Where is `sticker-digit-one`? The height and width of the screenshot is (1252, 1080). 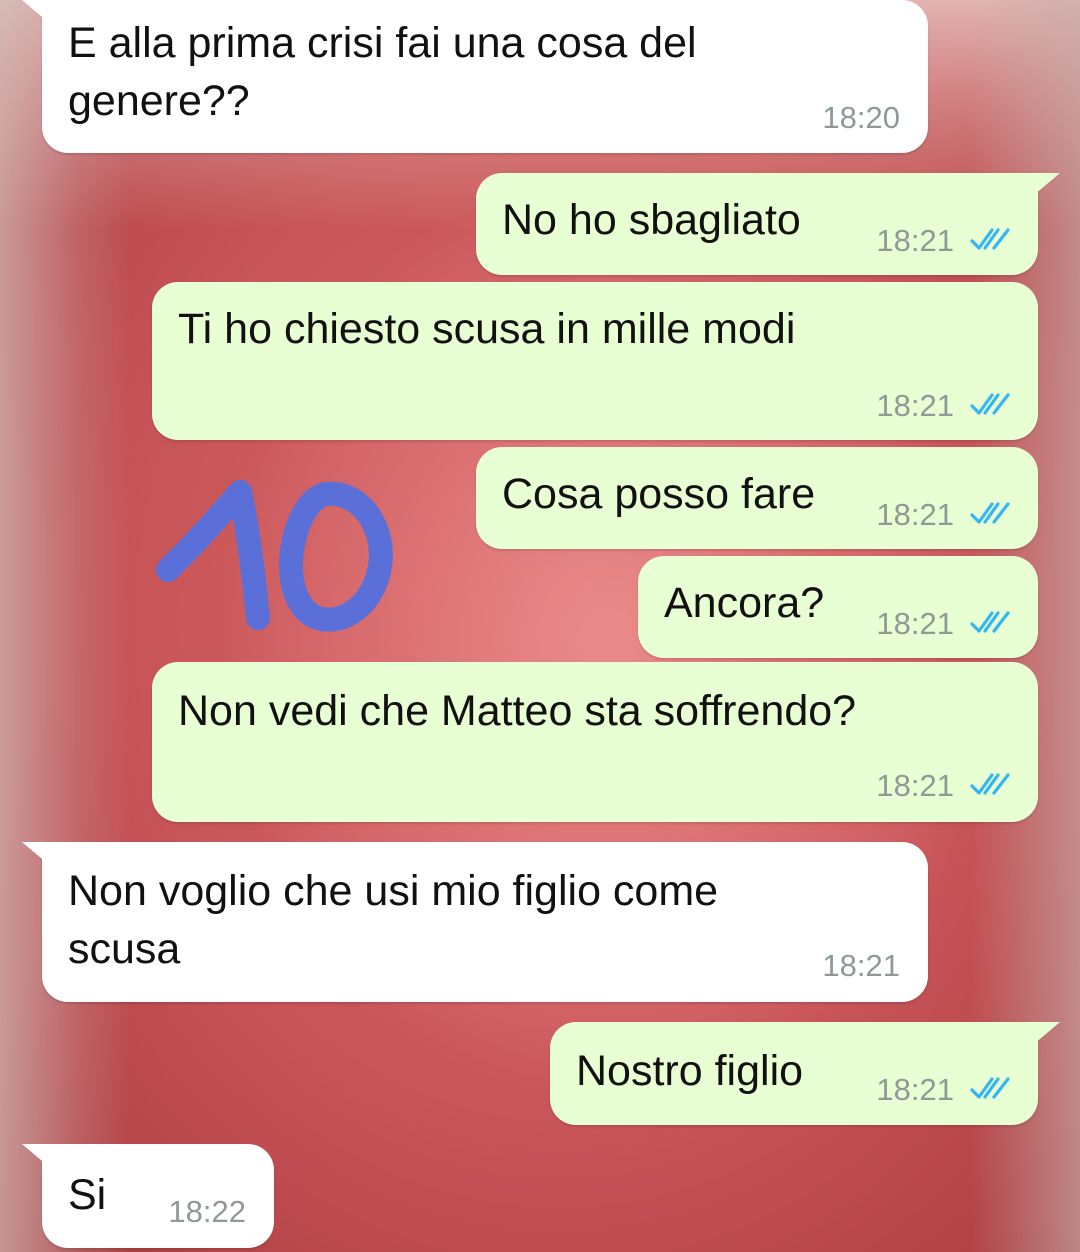 sticker-digit-one is located at coordinates (213, 555).